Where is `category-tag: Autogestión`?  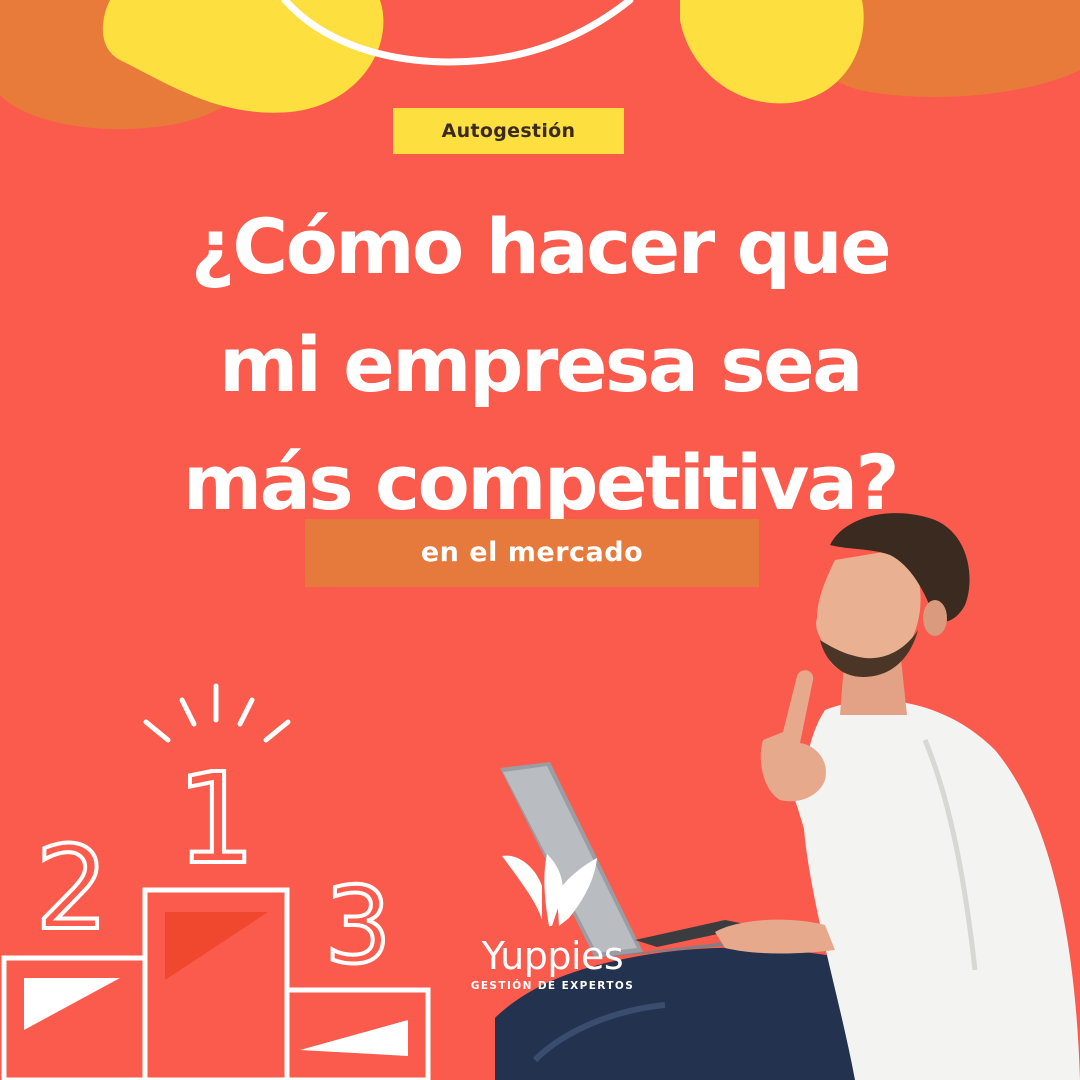 category-tag: Autogestión is located at coordinates (508, 131).